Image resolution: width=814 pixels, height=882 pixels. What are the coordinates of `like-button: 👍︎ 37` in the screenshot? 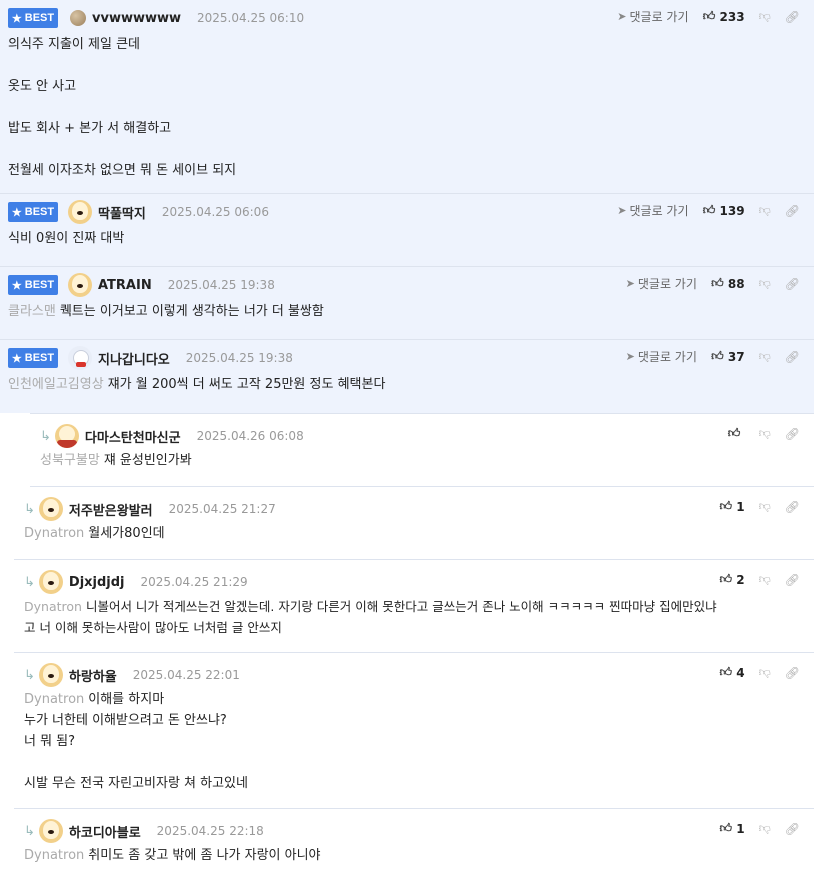 It's located at (727, 356).